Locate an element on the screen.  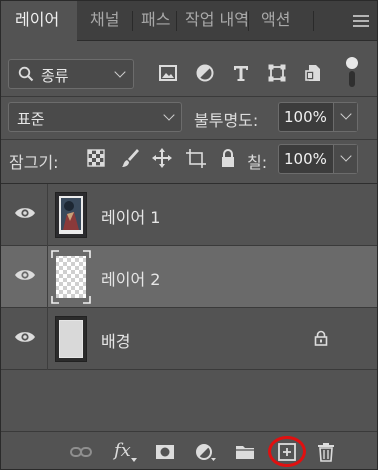
lock-position-move-icon is located at coordinates (162, 158).